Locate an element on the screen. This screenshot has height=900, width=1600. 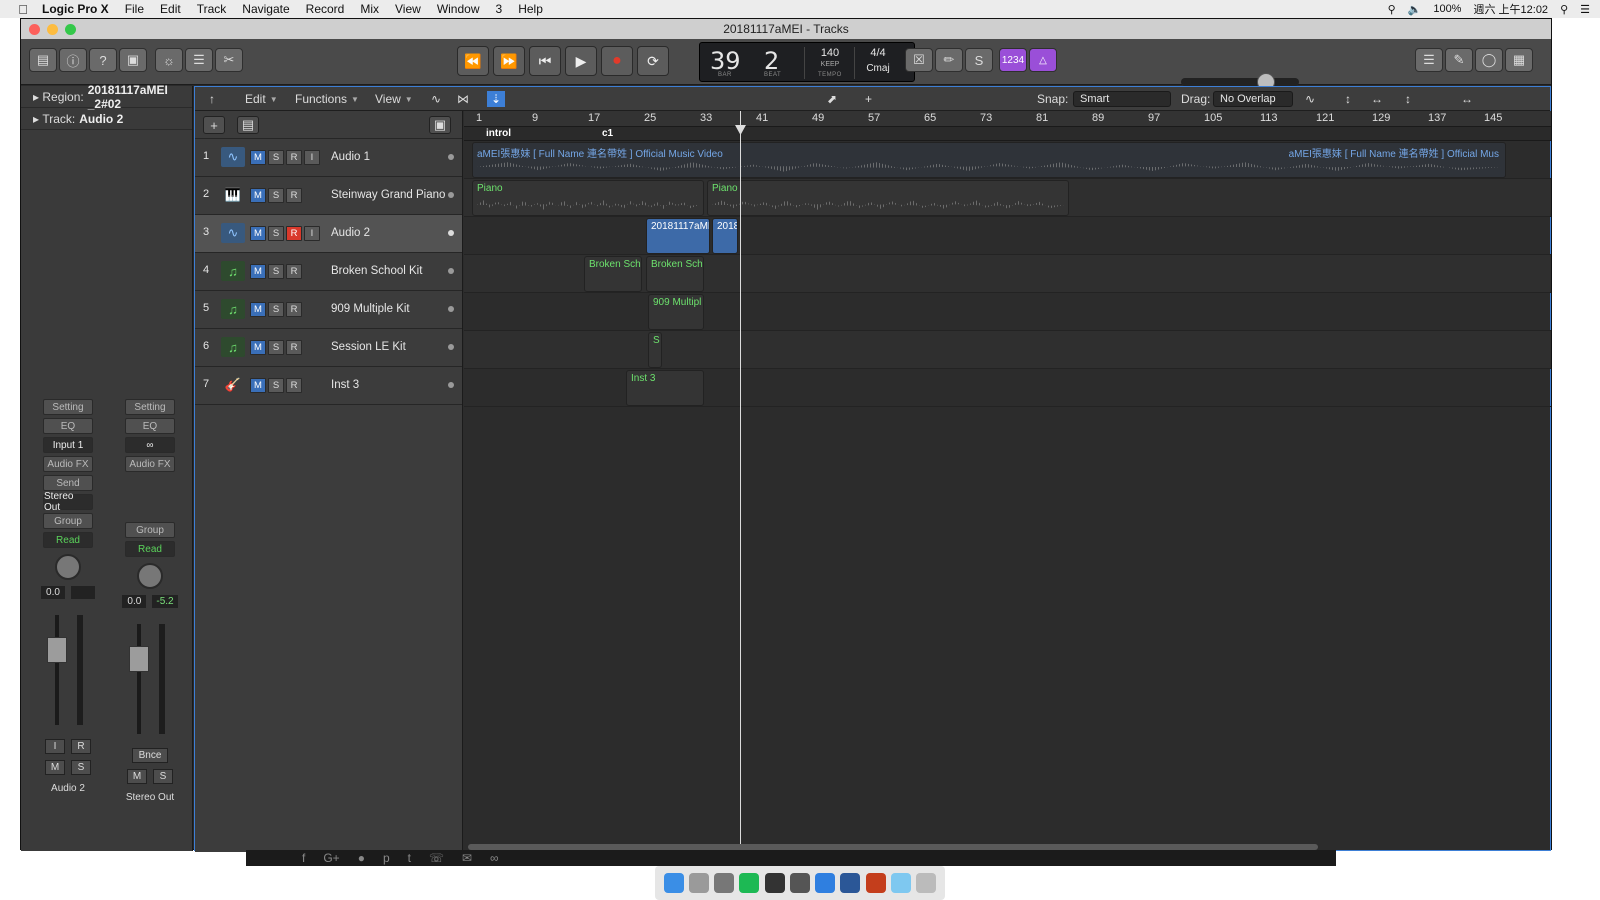
list-editors-button: ☰ is located at coordinates (1429, 60).